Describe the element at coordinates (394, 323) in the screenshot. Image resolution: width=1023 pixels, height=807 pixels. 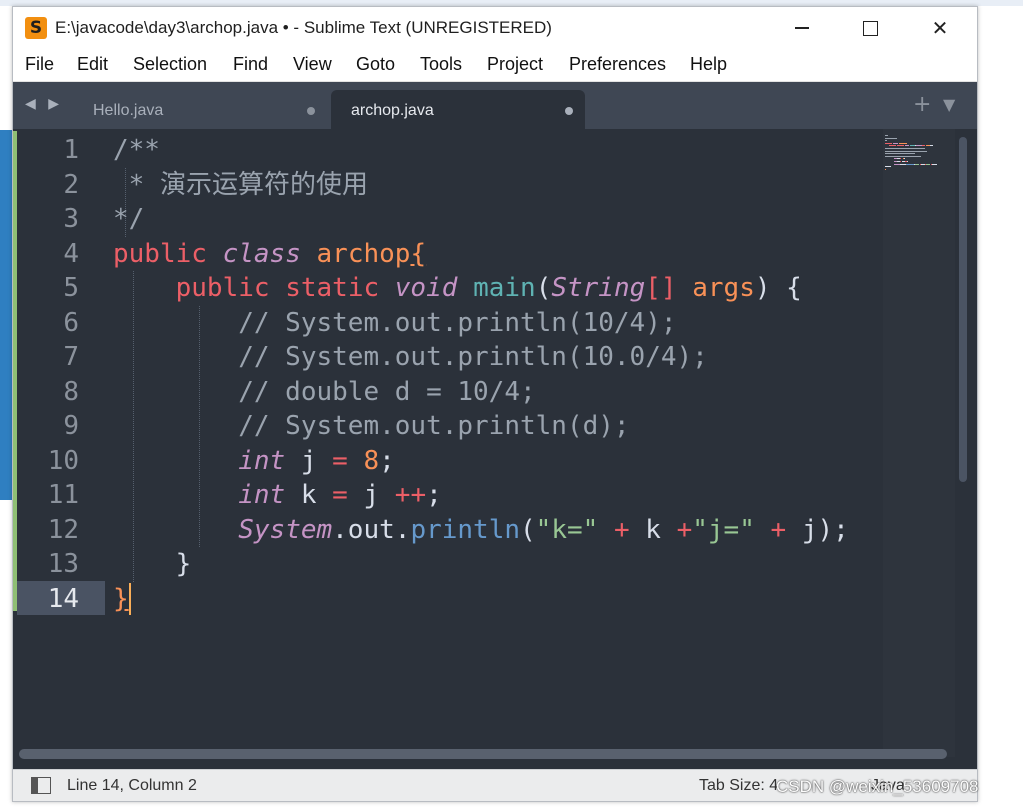
I see `code-line: // System.out.println(10/4);` at that location.